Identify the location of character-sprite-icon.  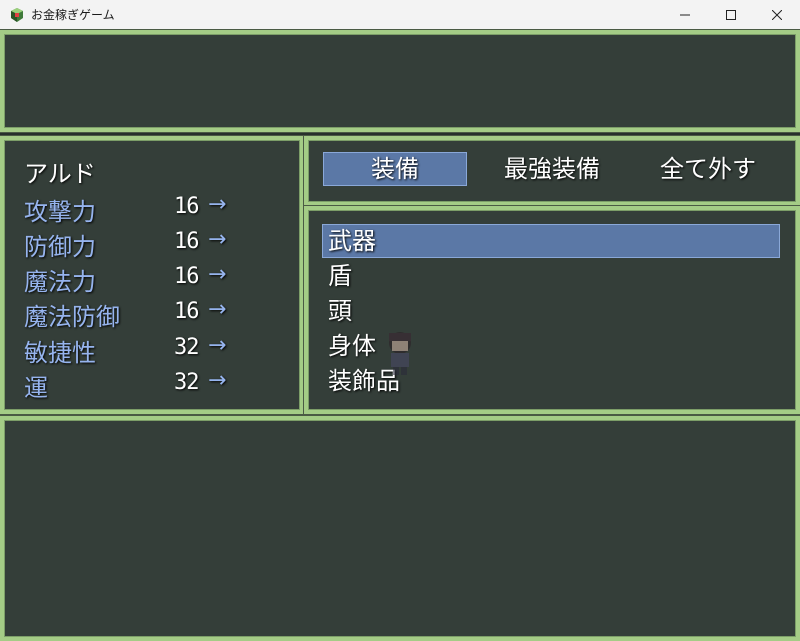
(400, 353).